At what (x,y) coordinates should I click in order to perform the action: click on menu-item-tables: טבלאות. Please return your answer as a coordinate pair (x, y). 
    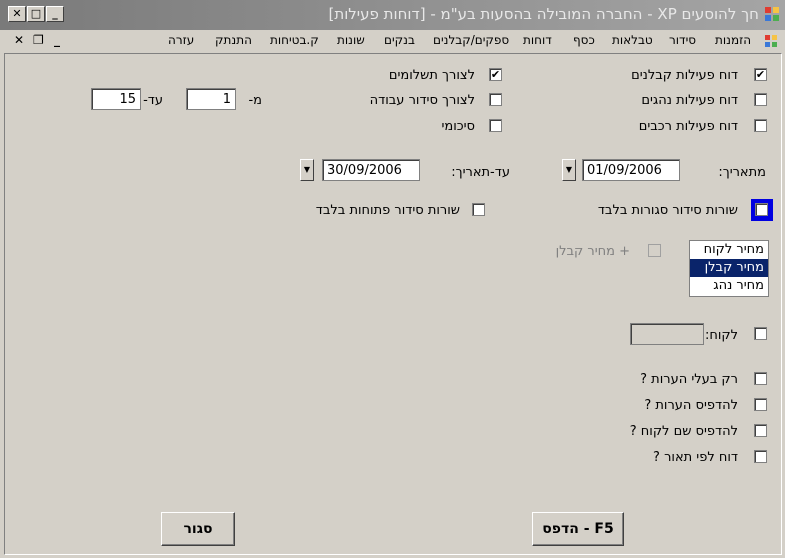
    Looking at the image, I should click on (632, 40).